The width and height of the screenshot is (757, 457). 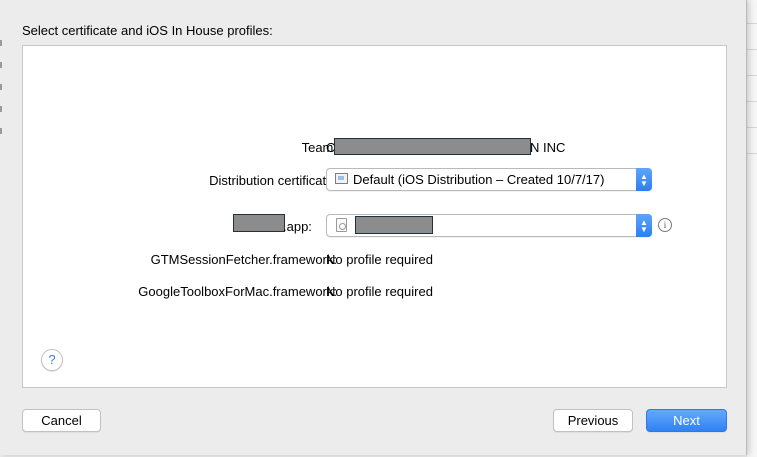 I want to click on info-icon: i, so click(x=665, y=225).